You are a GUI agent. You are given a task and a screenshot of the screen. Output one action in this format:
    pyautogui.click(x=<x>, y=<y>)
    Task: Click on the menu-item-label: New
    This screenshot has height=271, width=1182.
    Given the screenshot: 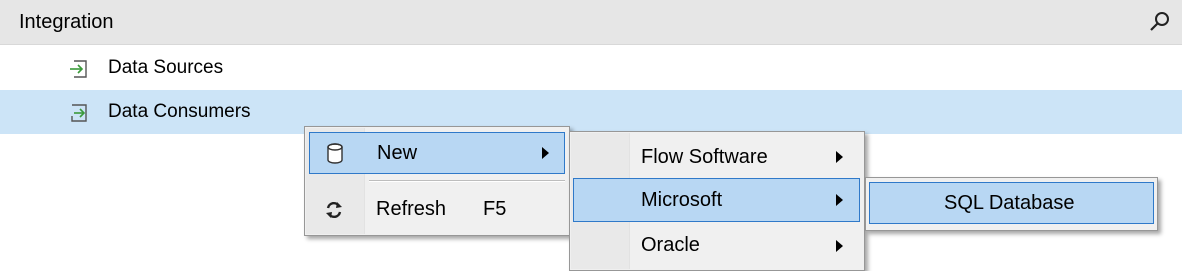 What is the action you would take?
    pyautogui.click(x=397, y=153)
    